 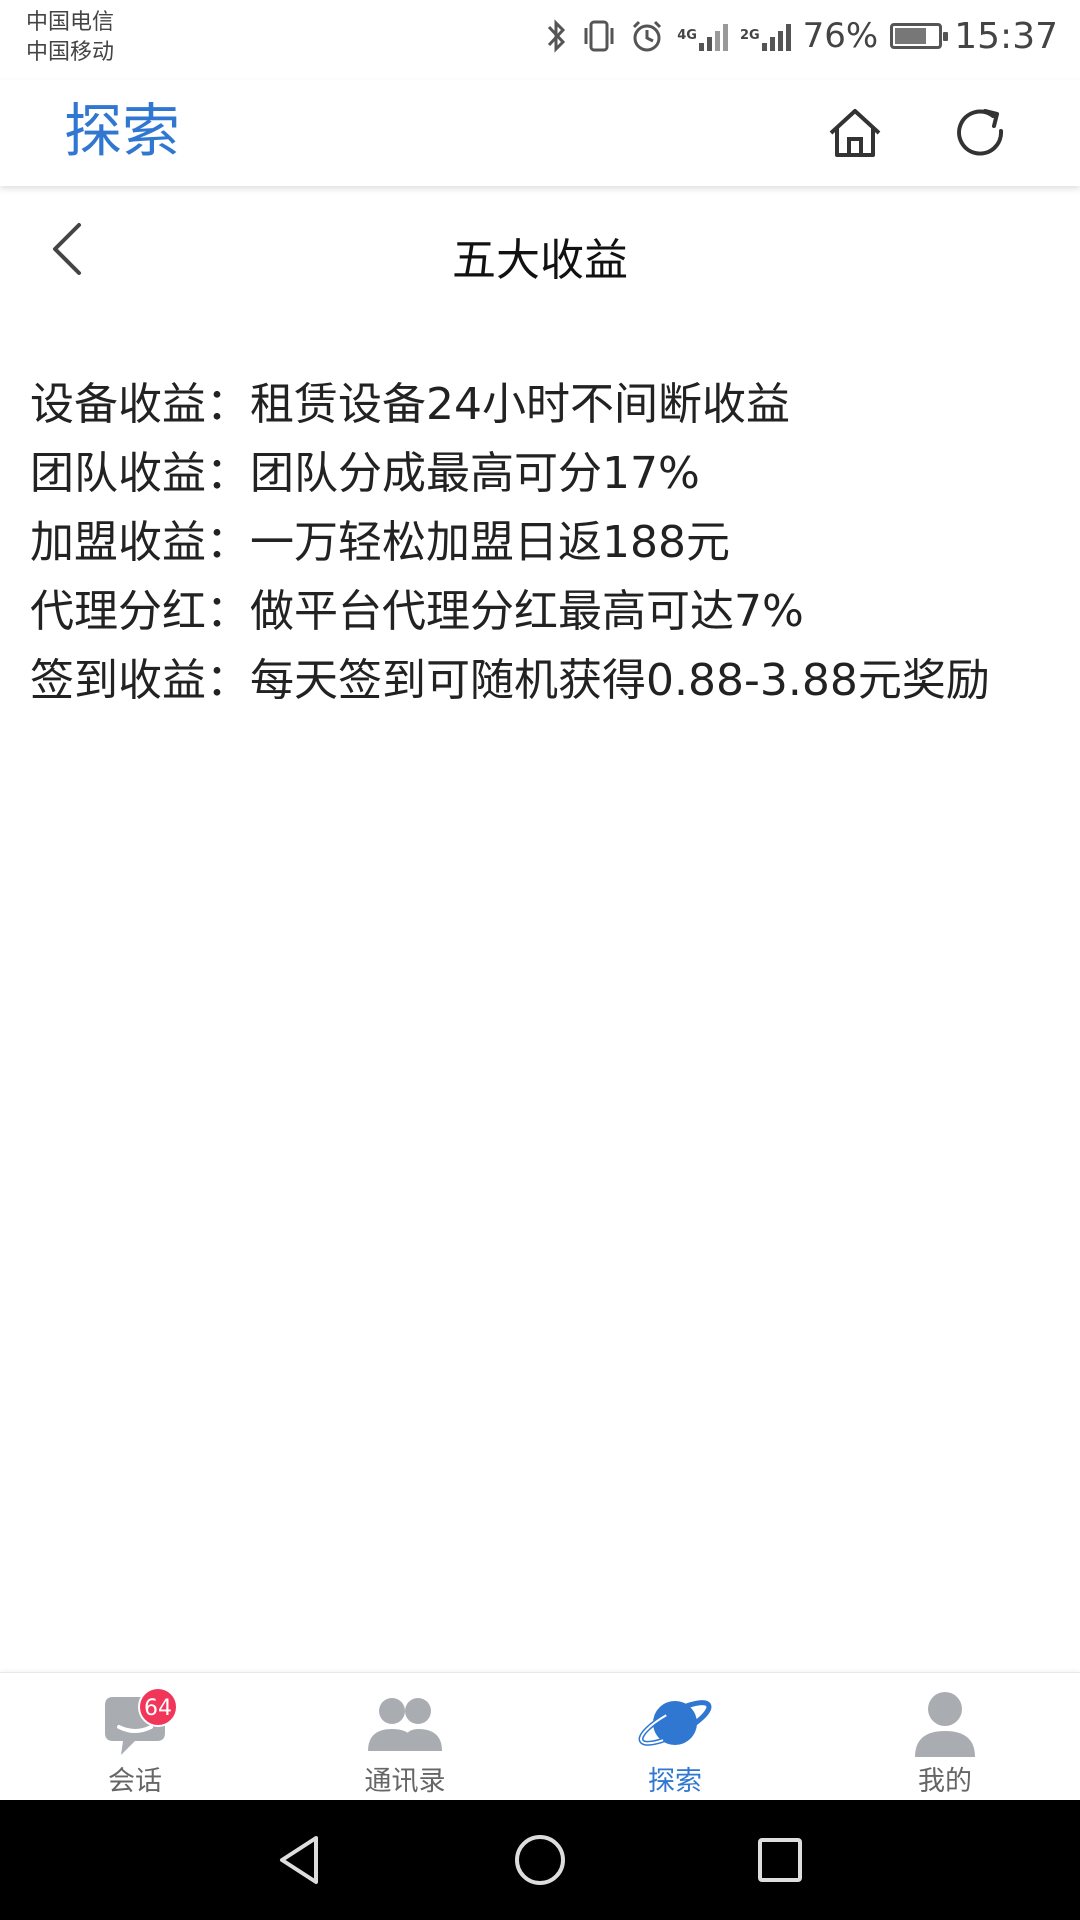 What do you see at coordinates (540, 40) in the screenshot?
I see `status-bar: 中国电信 中国移动 4G 2G 76% 15:37` at bounding box center [540, 40].